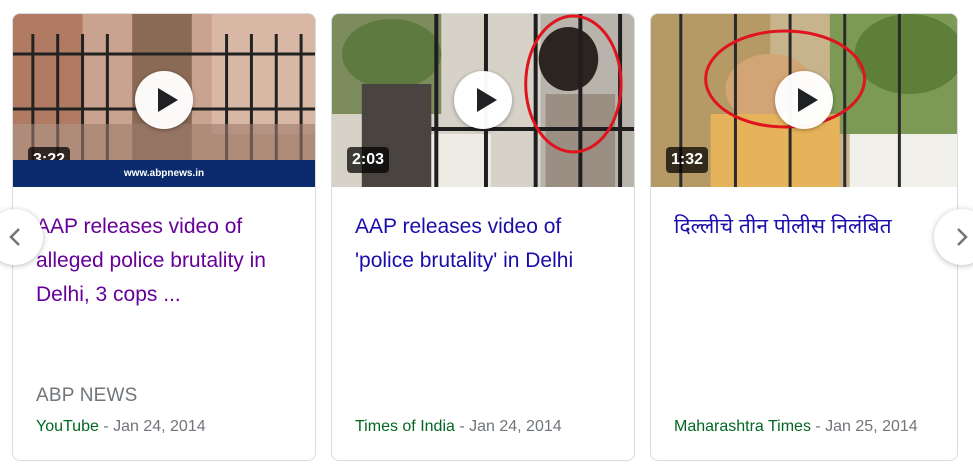 This screenshot has height=473, width=973. I want to click on video-thumbnail: 1:32, so click(804, 100).